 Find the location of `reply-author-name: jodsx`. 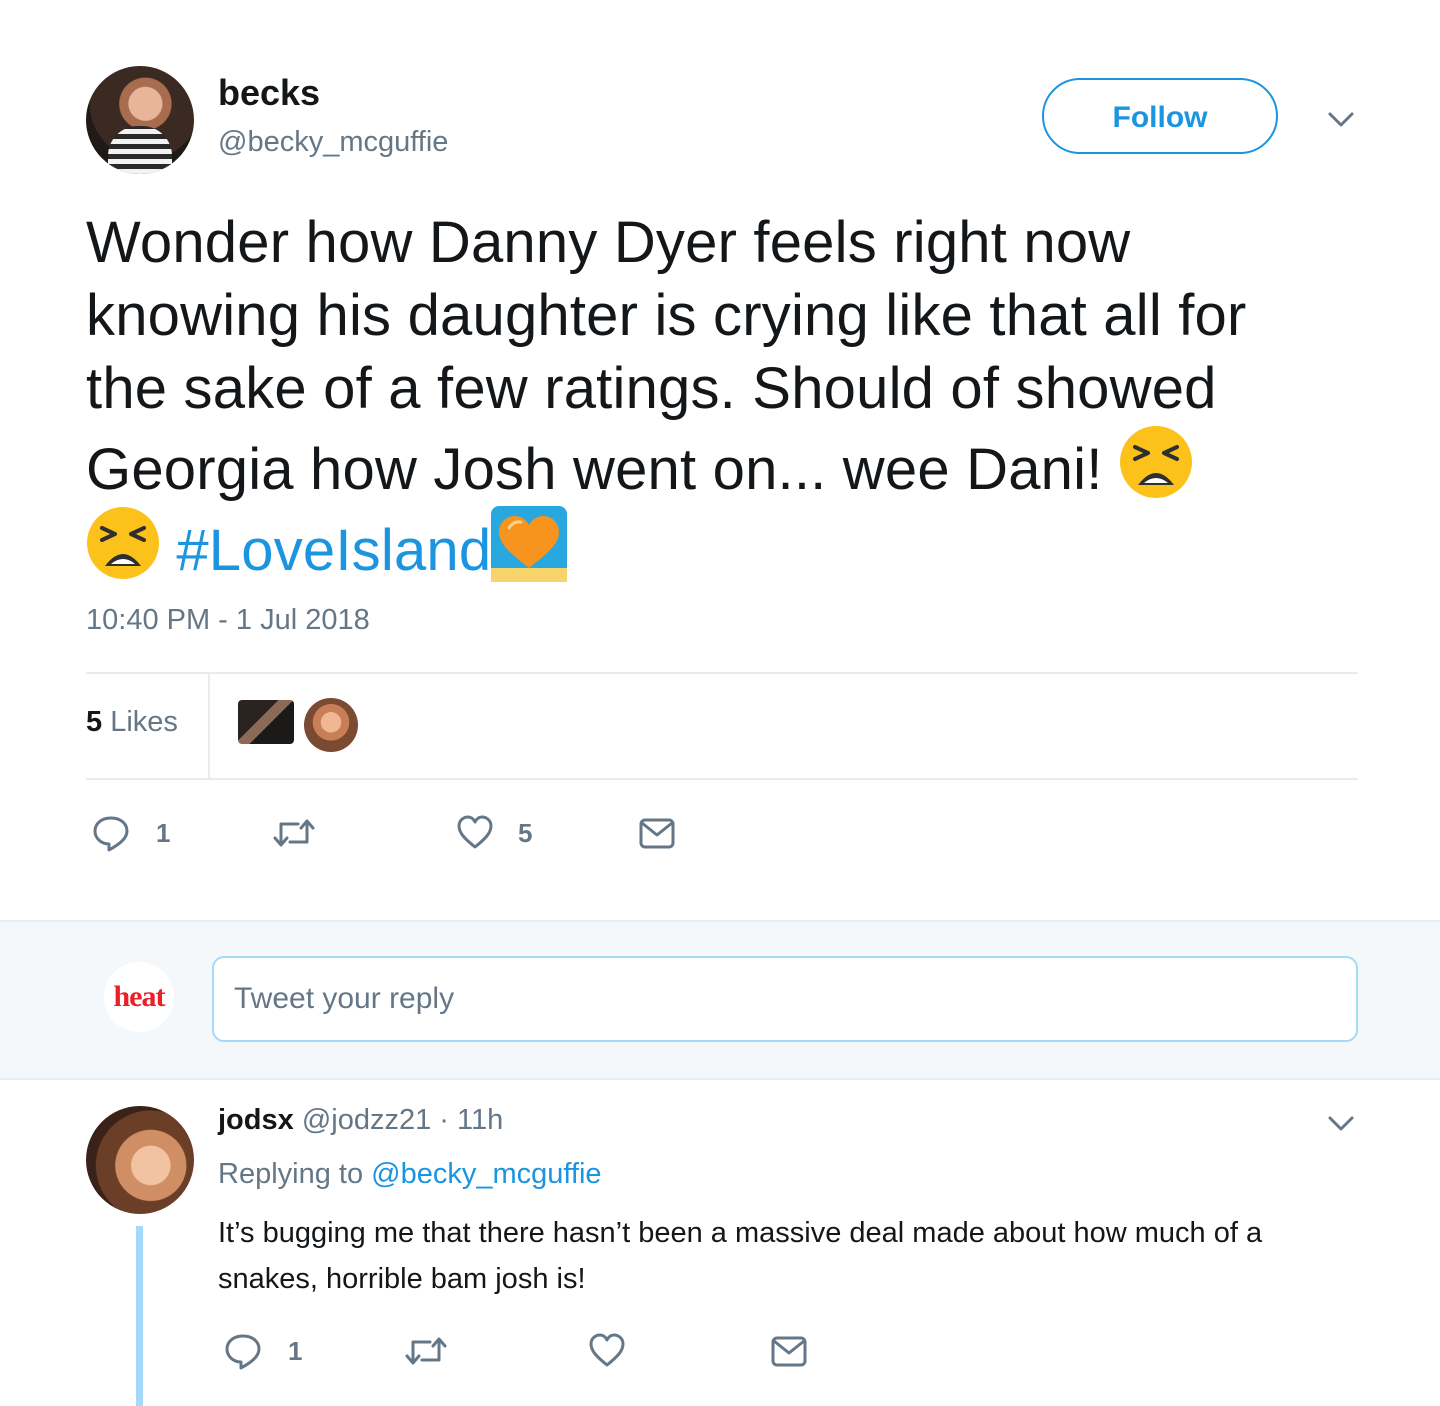

reply-author-name: jodsx is located at coordinates (256, 1120).